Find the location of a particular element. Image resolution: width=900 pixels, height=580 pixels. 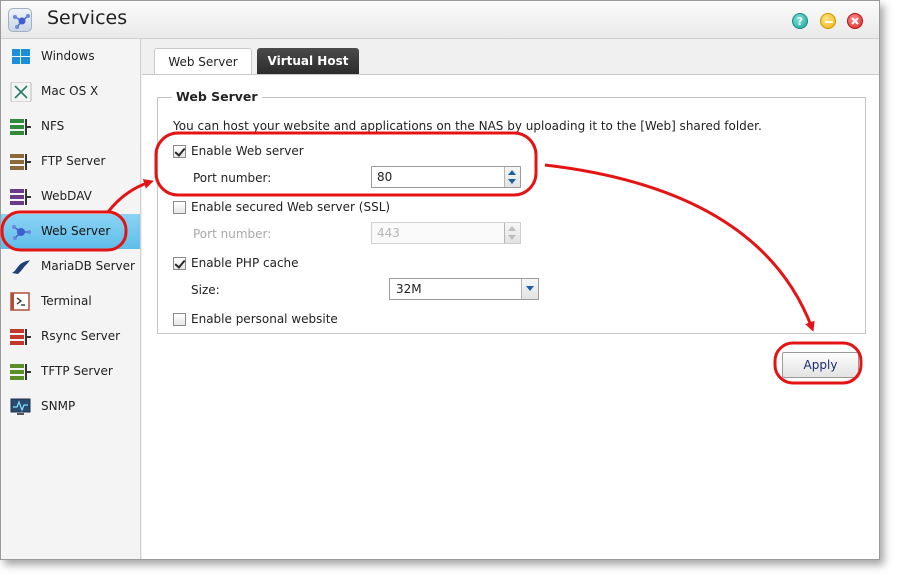

sidebar-item-label: Windows is located at coordinates (68, 56).